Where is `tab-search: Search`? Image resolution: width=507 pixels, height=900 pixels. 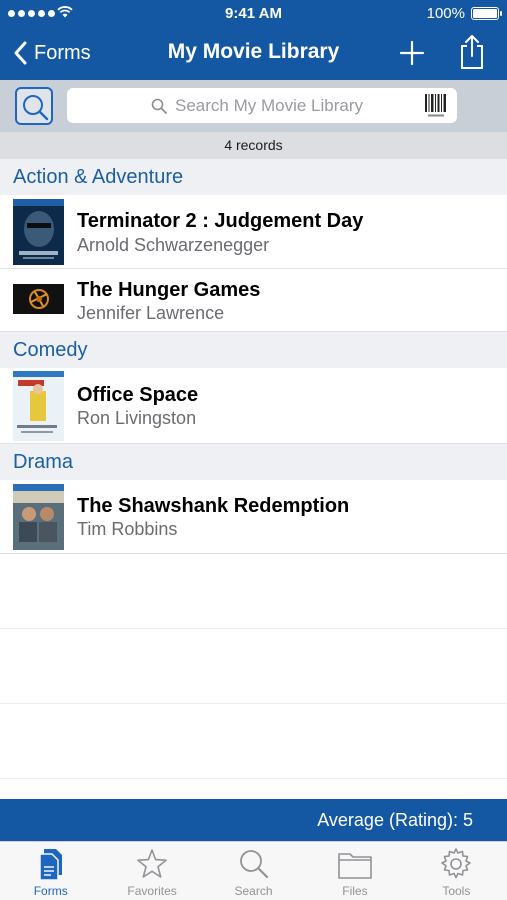 tab-search: Search is located at coordinates (253, 871).